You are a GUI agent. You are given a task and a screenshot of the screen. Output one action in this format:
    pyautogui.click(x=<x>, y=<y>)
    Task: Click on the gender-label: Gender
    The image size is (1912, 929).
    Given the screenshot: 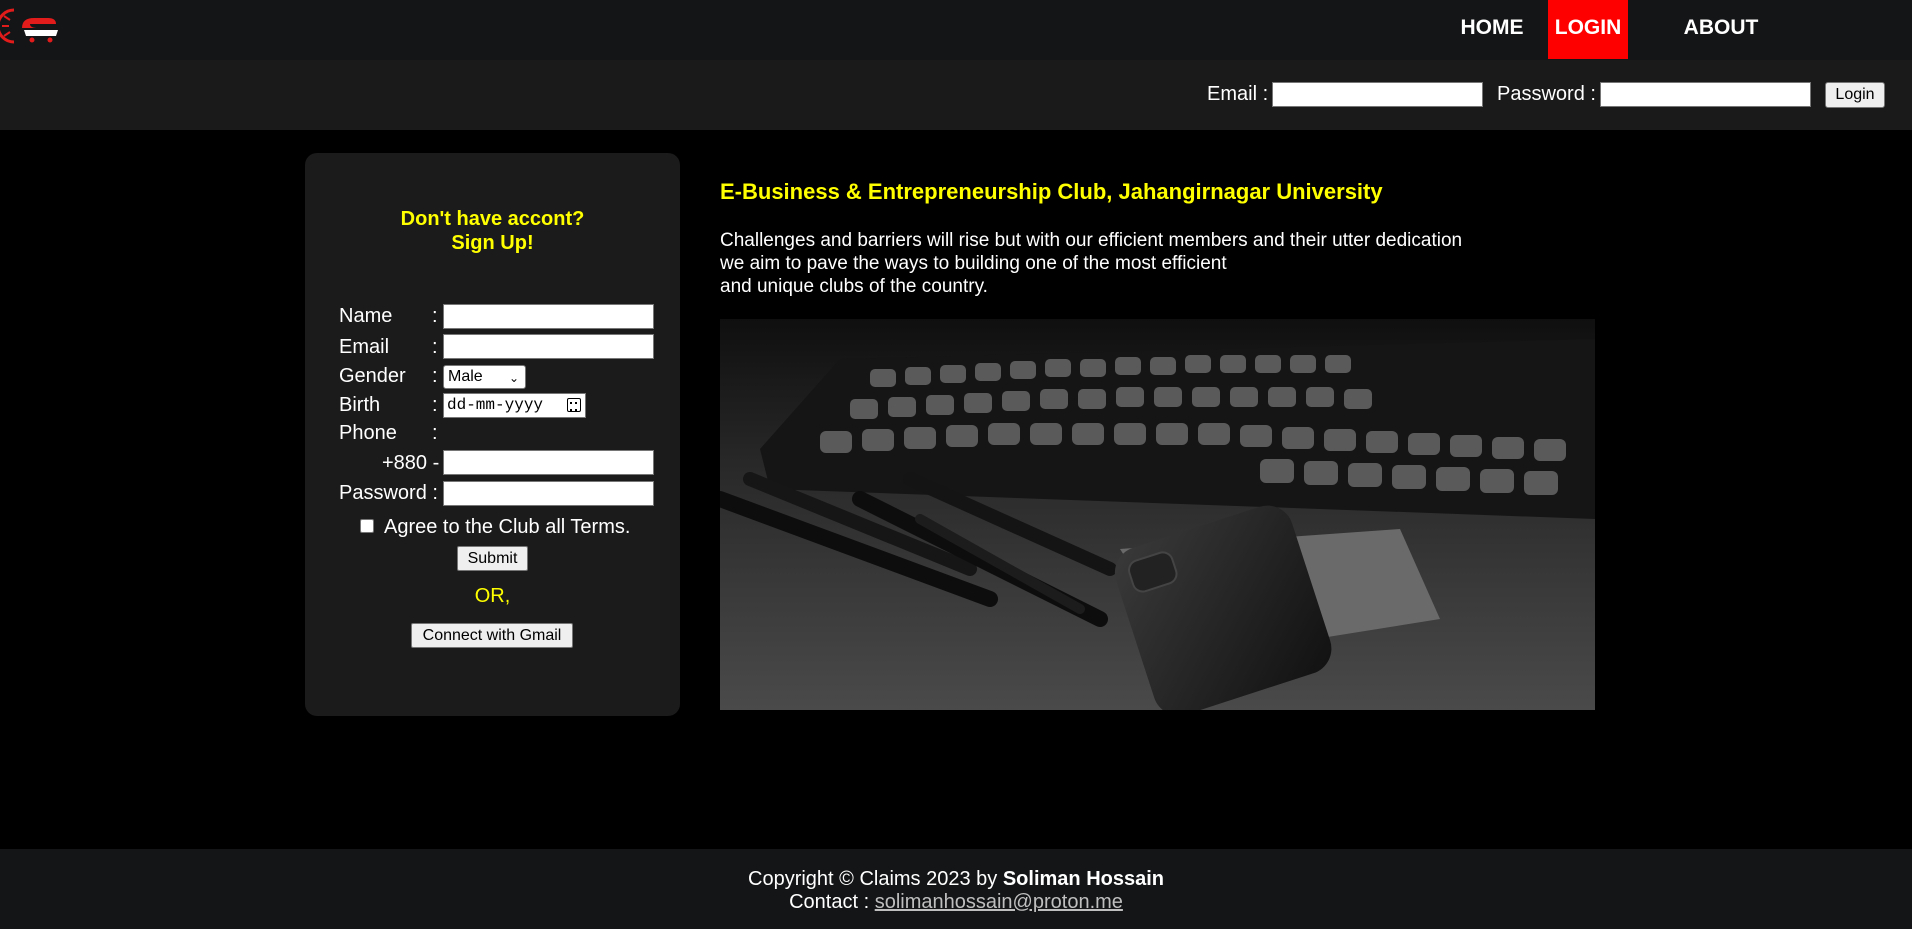 What is the action you would take?
    pyautogui.click(x=372, y=376)
    